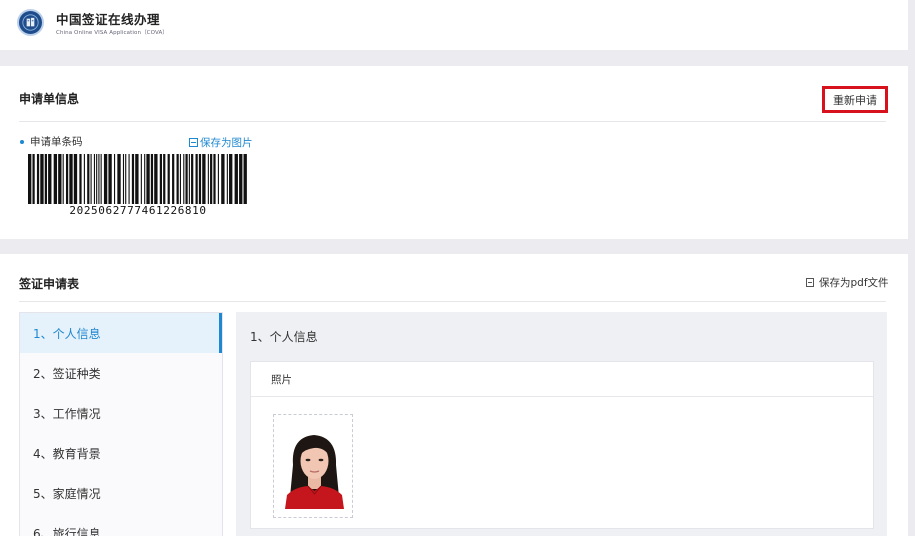 The width and height of the screenshot is (915, 536). What do you see at coordinates (284, 337) in the screenshot?
I see `section-title: 1、个人信息` at bounding box center [284, 337].